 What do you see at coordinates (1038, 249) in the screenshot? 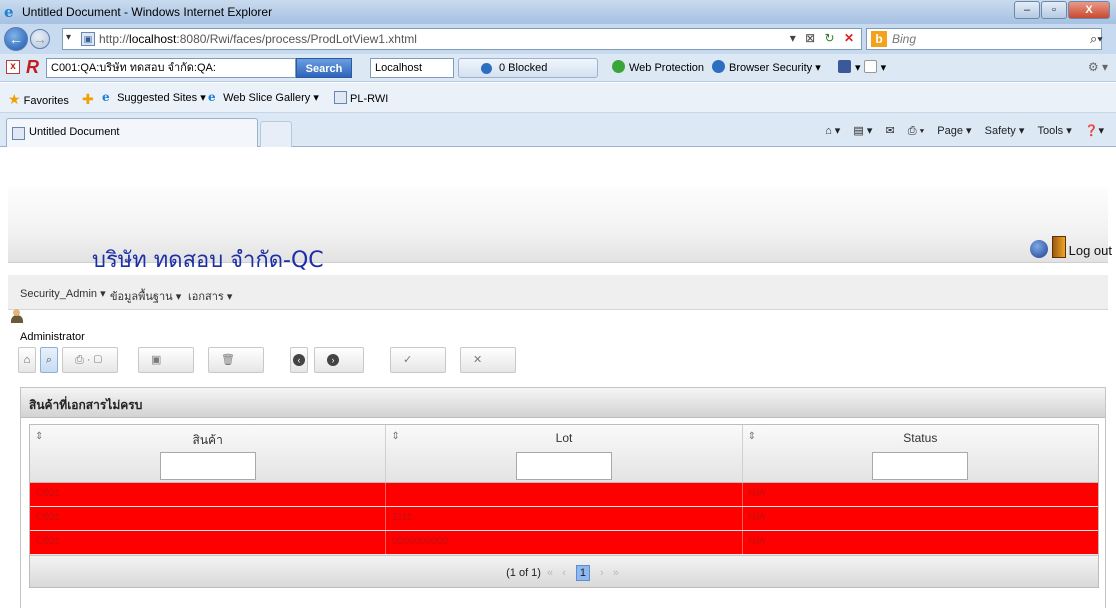
I see `info-icon` at bounding box center [1038, 249].